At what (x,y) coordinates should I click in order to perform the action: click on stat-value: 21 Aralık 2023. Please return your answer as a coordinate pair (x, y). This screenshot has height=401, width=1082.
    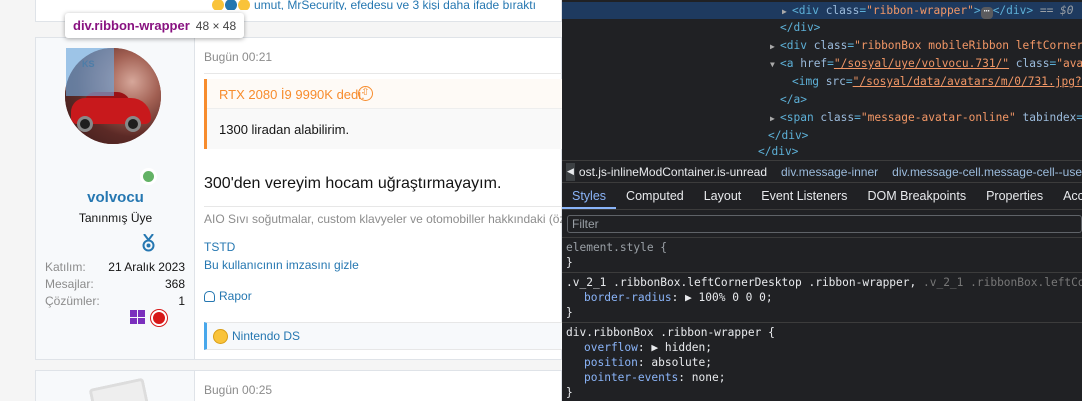
    Looking at the image, I should click on (146, 267).